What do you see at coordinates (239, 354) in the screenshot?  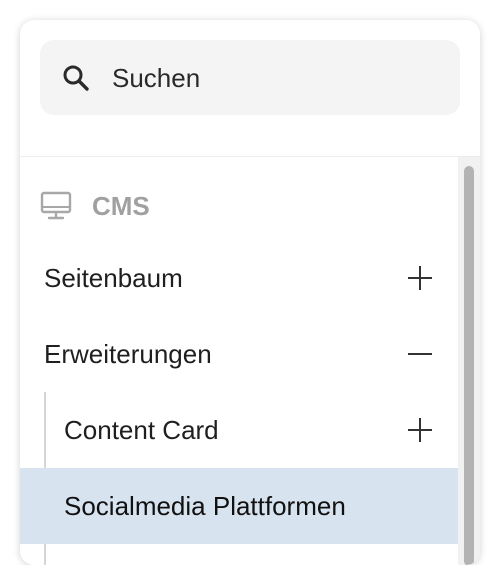 I see `nav-item-erweiterungen: Erweiterungen` at bounding box center [239, 354].